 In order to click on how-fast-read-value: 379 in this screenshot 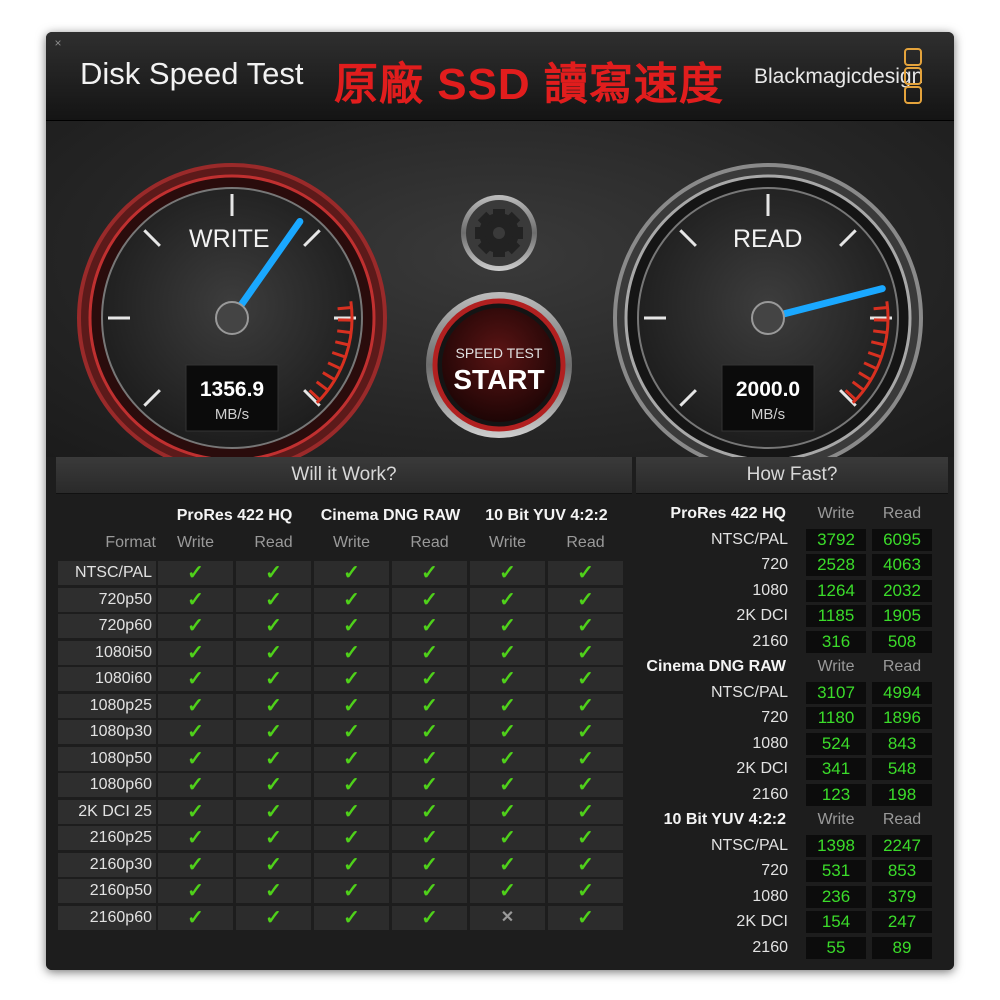, I will do `click(902, 896)`.